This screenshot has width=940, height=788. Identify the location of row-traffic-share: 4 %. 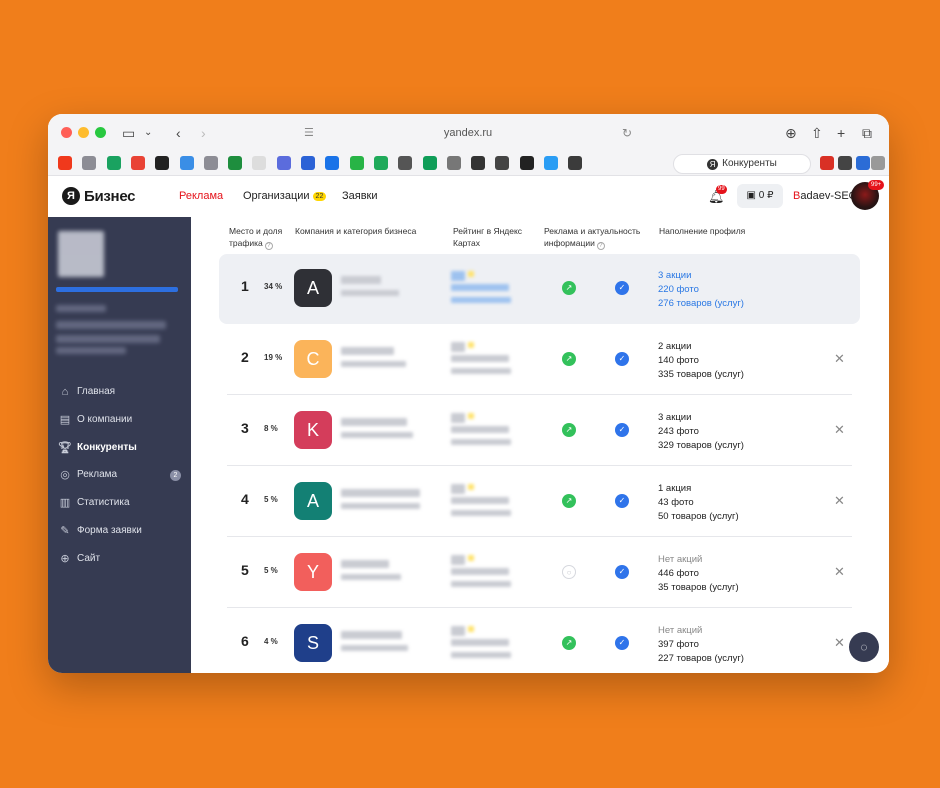
(271, 641).